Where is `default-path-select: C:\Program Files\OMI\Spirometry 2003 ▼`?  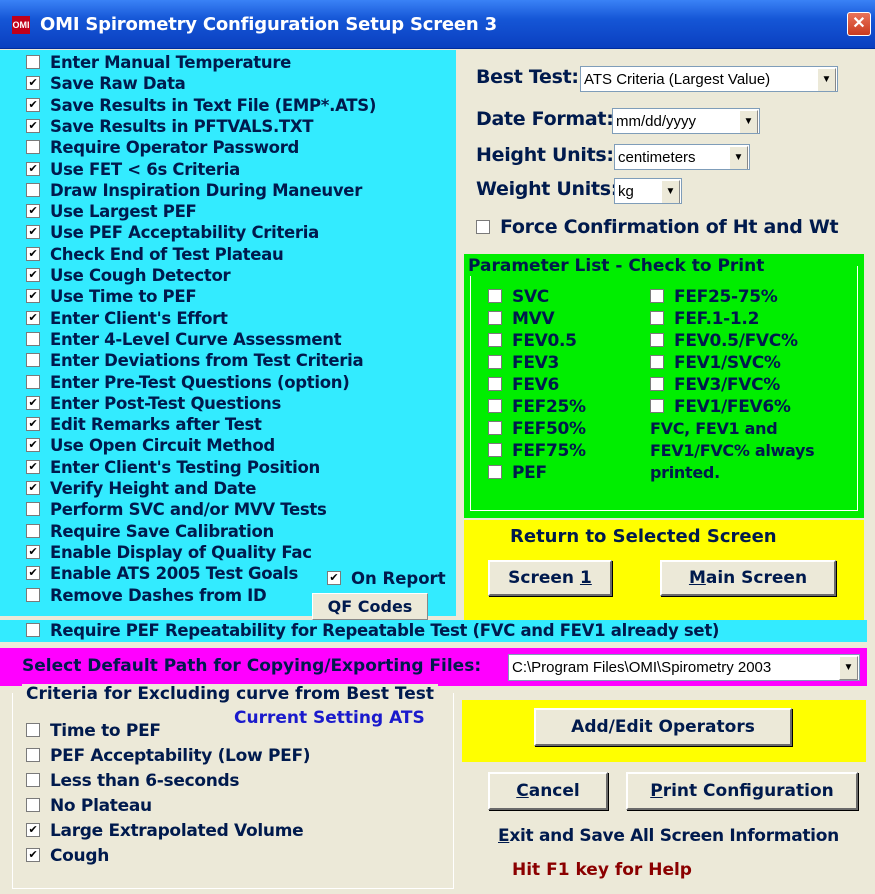 default-path-select: C:\Program Files\OMI\Spirometry 2003 ▼ is located at coordinates (684, 667).